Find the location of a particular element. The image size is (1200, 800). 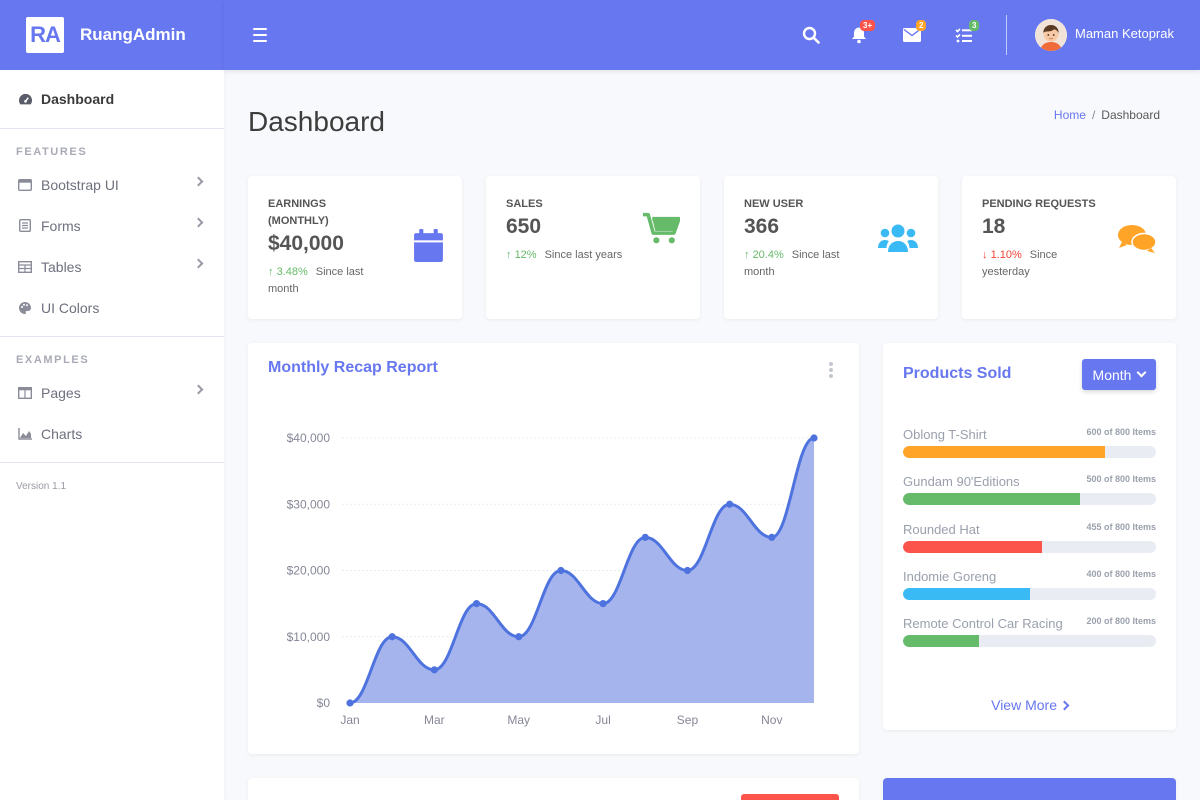

stat-title: Pending Requests is located at coordinates (1039, 204).